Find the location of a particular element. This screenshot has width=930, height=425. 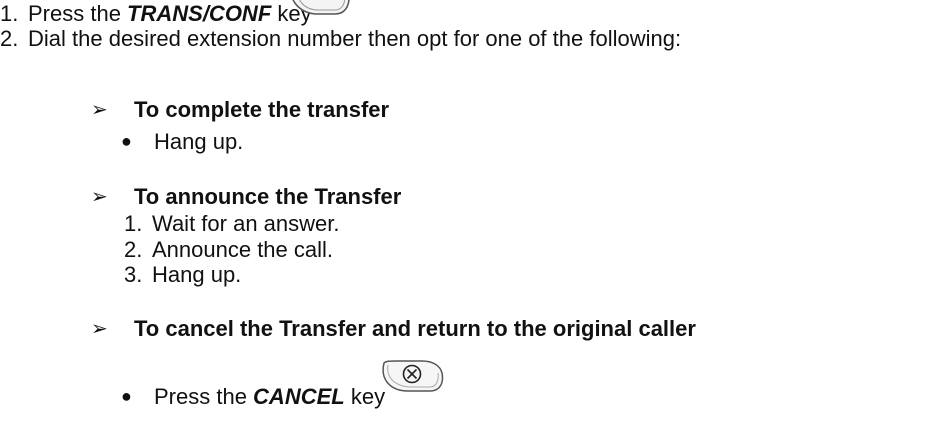

option-2-step-3-text: Hang up. is located at coordinates (197, 274).